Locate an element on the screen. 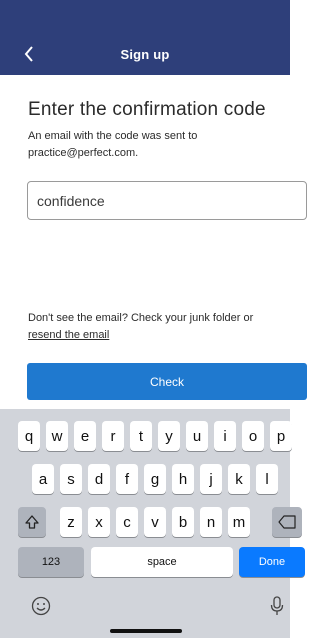 The width and height of the screenshot is (320, 638). key-u: u is located at coordinates (197, 436).